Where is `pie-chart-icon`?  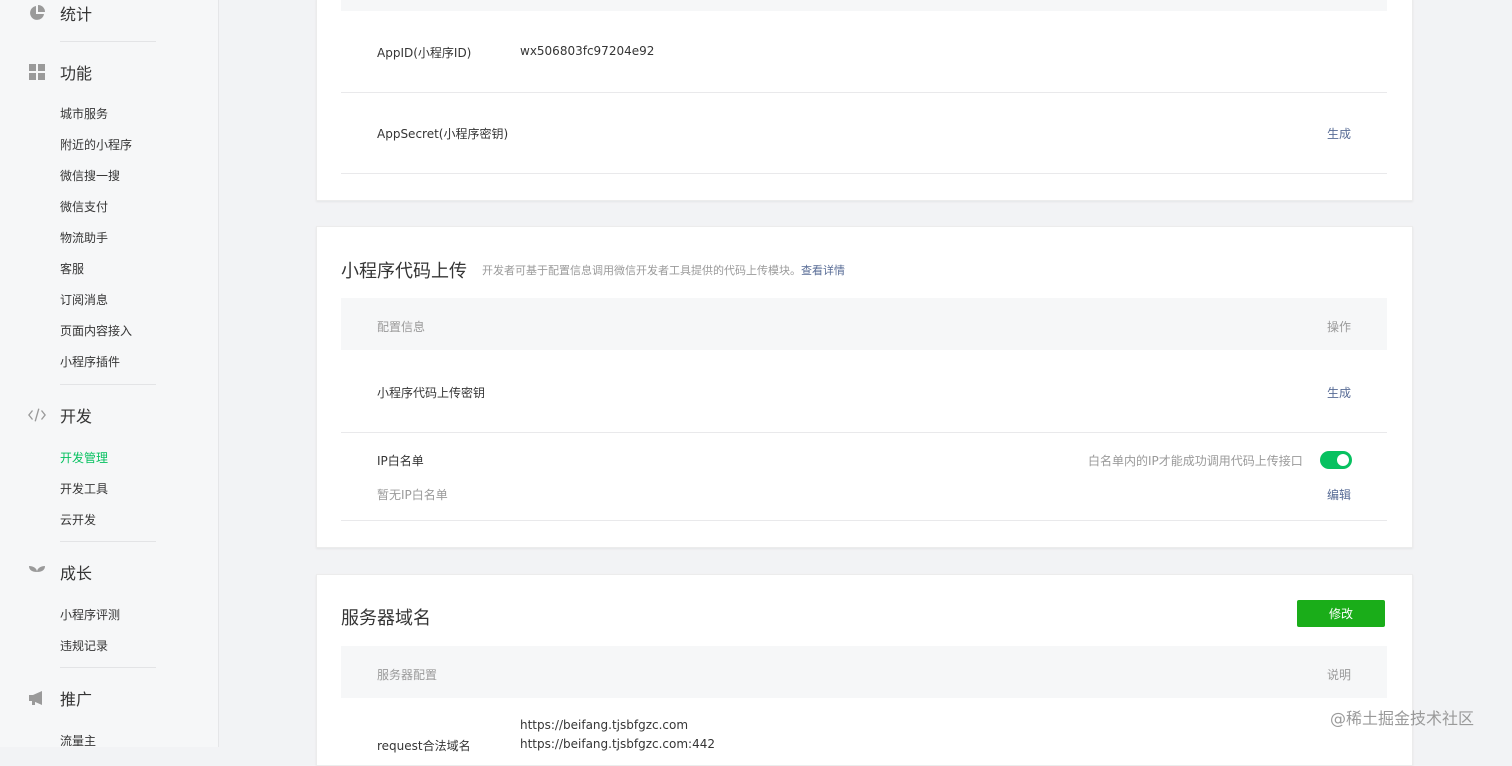
pie-chart-icon is located at coordinates (37, 13).